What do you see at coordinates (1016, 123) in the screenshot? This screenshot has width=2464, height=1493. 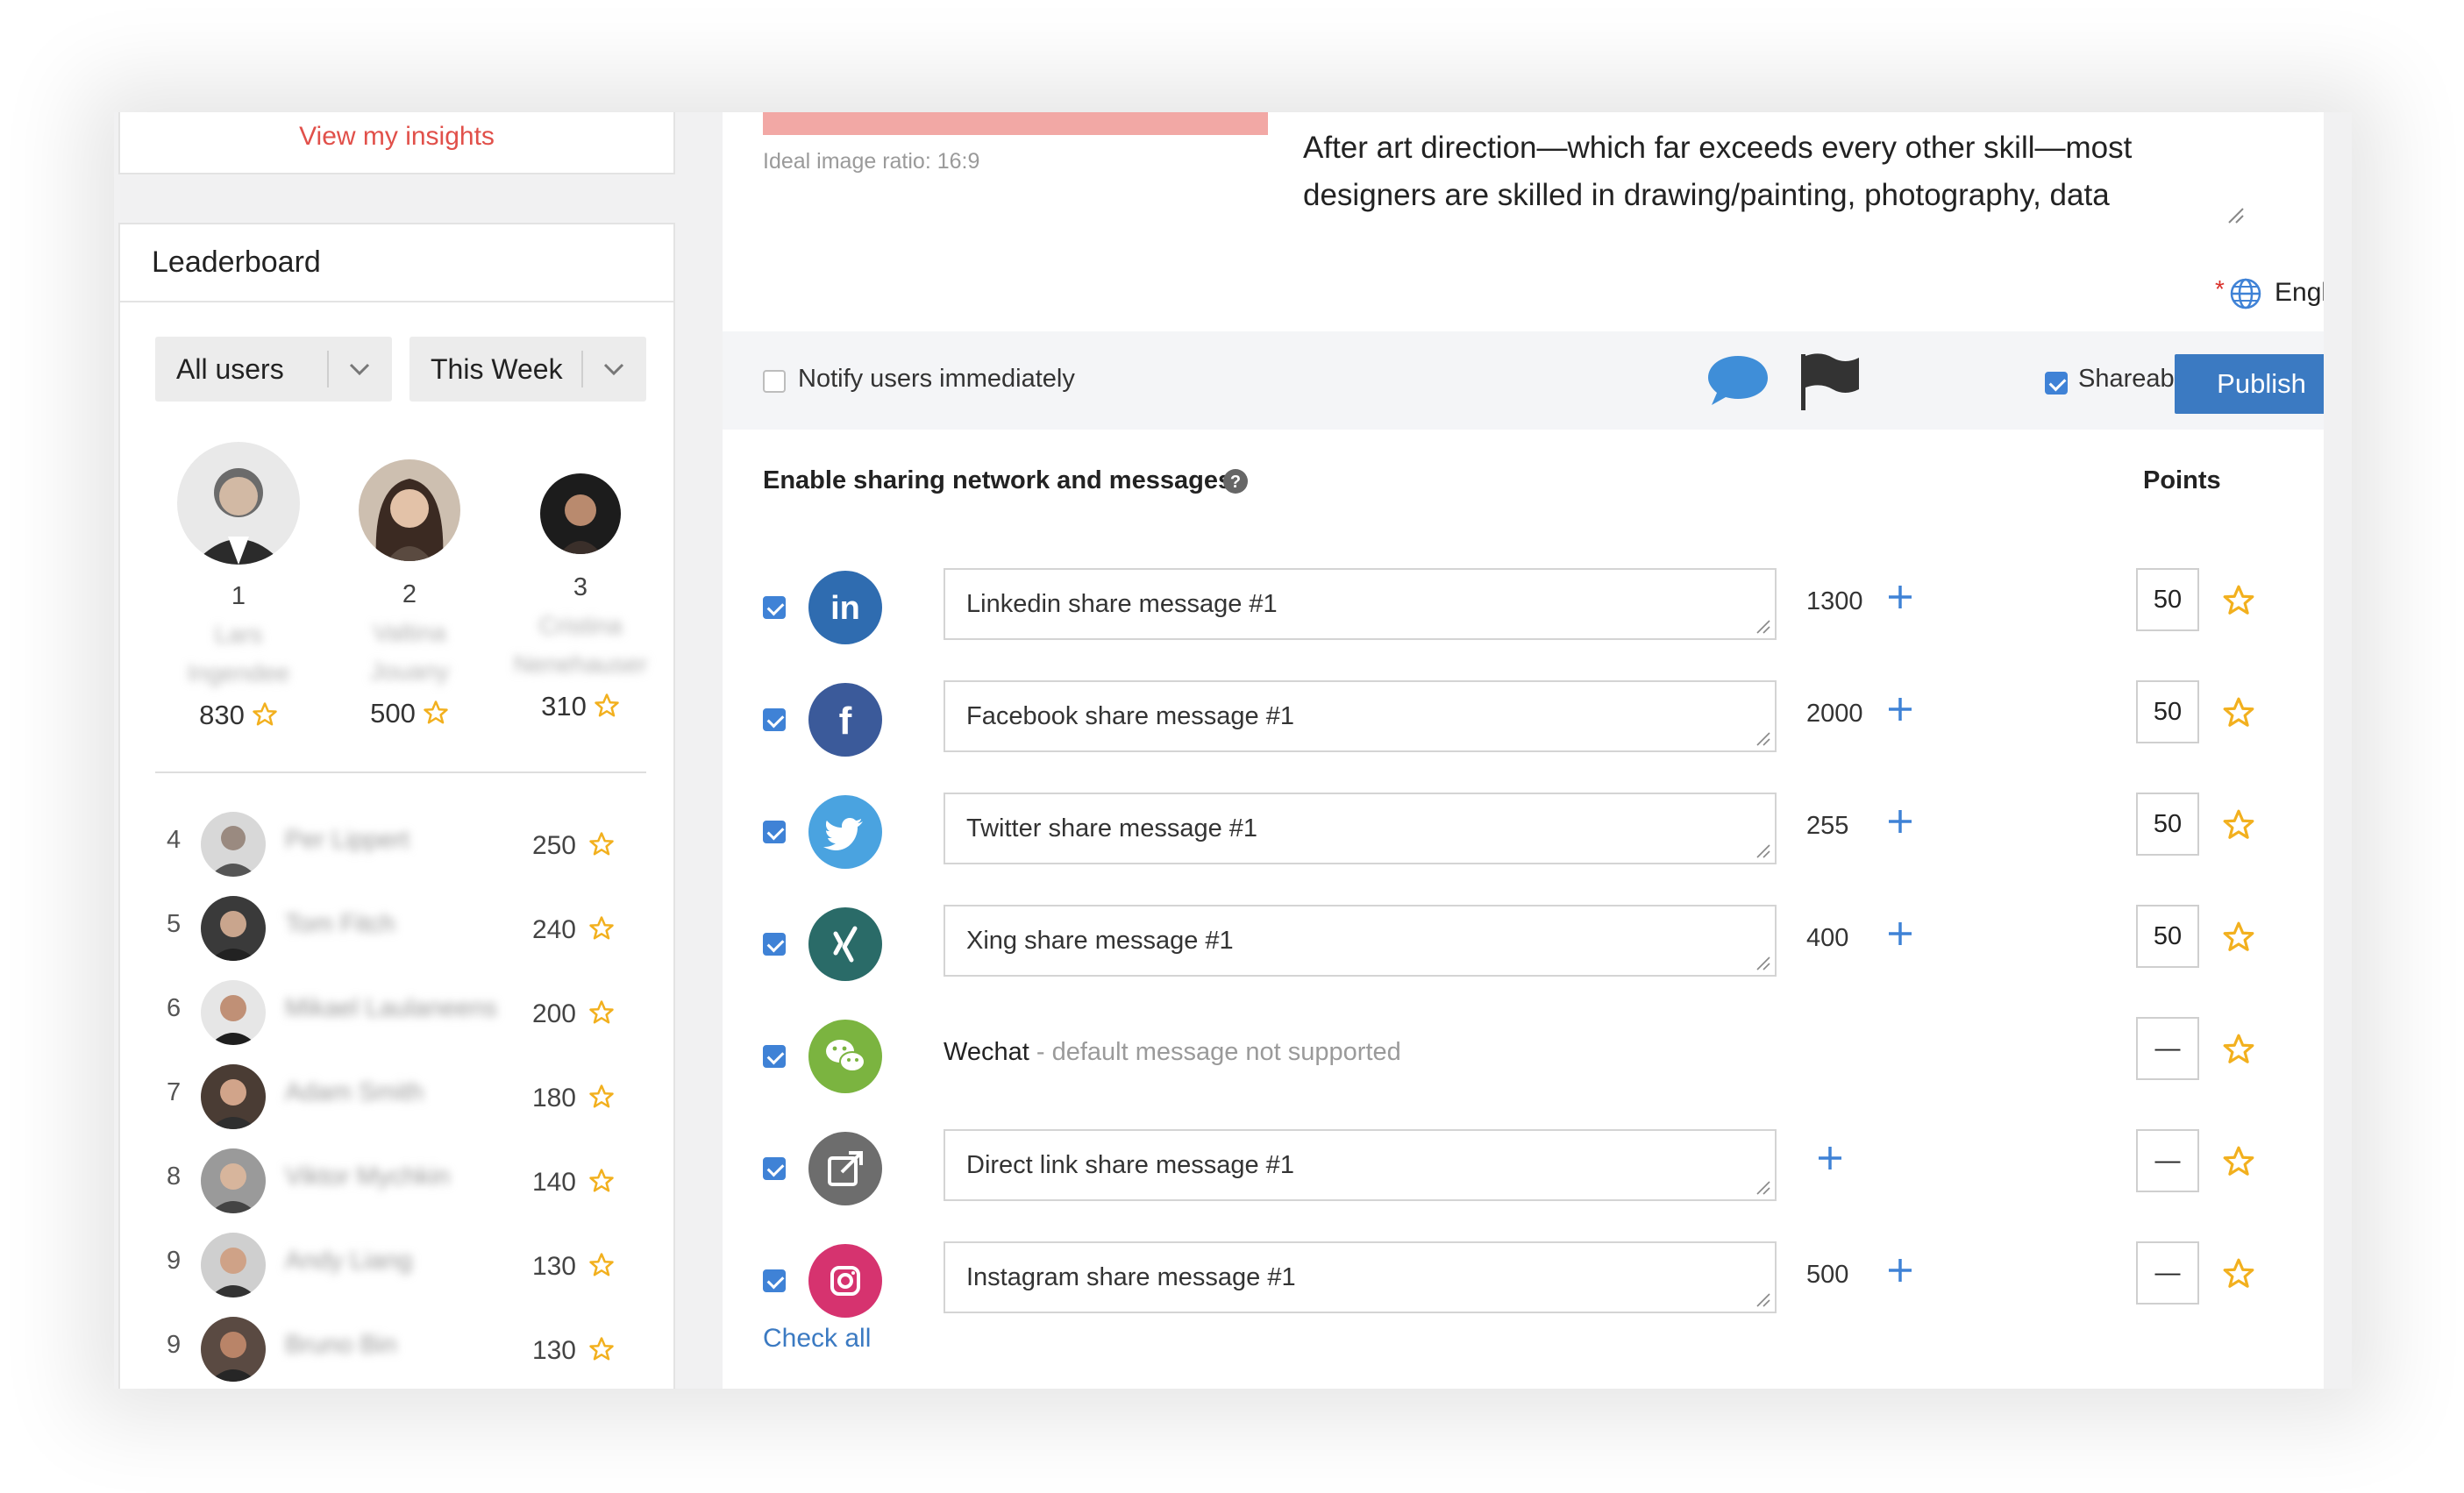 I see `image-upload-bar` at bounding box center [1016, 123].